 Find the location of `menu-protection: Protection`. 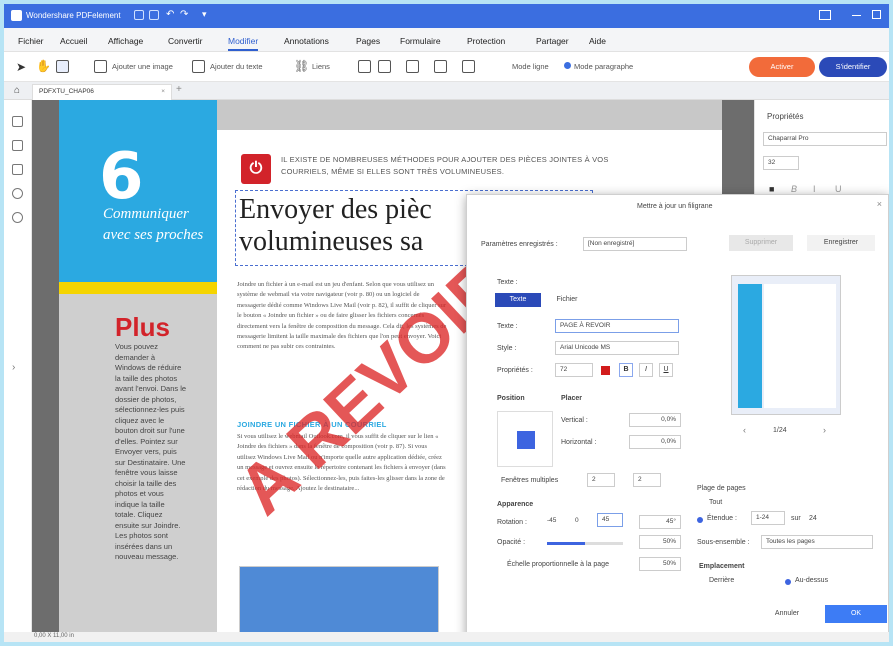

menu-protection: Protection is located at coordinates (486, 41).